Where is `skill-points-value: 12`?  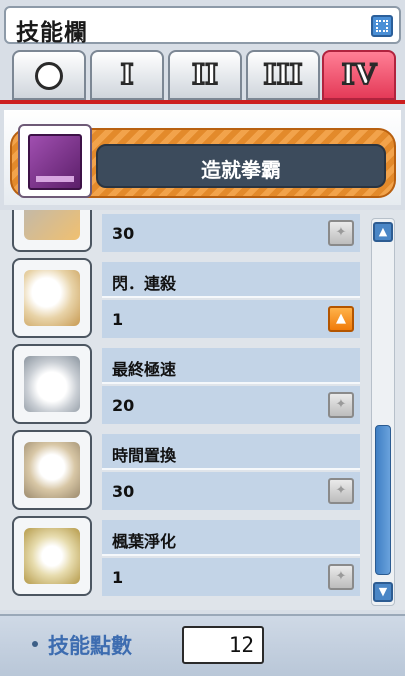 skill-points-value: 12 is located at coordinates (241, 645).